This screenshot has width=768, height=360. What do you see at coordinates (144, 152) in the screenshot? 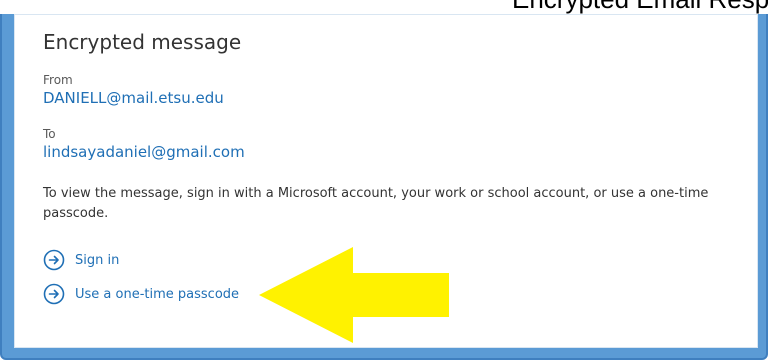
I see `to-address-link: lindsayadaniel@gmail.com` at bounding box center [144, 152].